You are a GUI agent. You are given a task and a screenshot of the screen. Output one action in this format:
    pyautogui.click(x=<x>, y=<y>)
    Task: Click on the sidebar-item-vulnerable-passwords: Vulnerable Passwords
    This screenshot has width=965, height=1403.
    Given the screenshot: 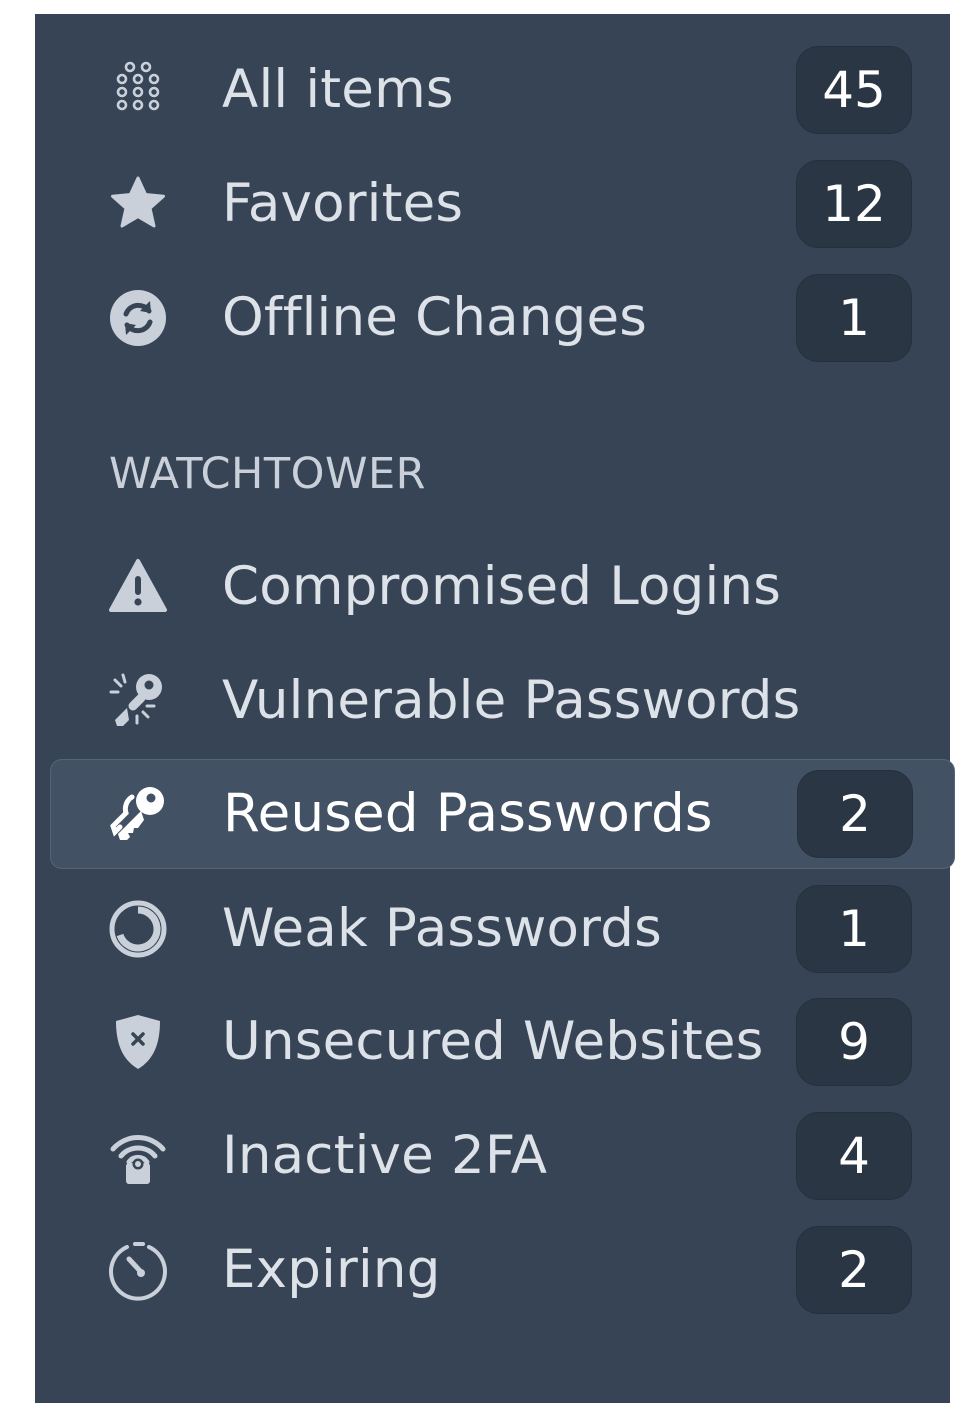 What is the action you would take?
    pyautogui.click(x=492, y=701)
    